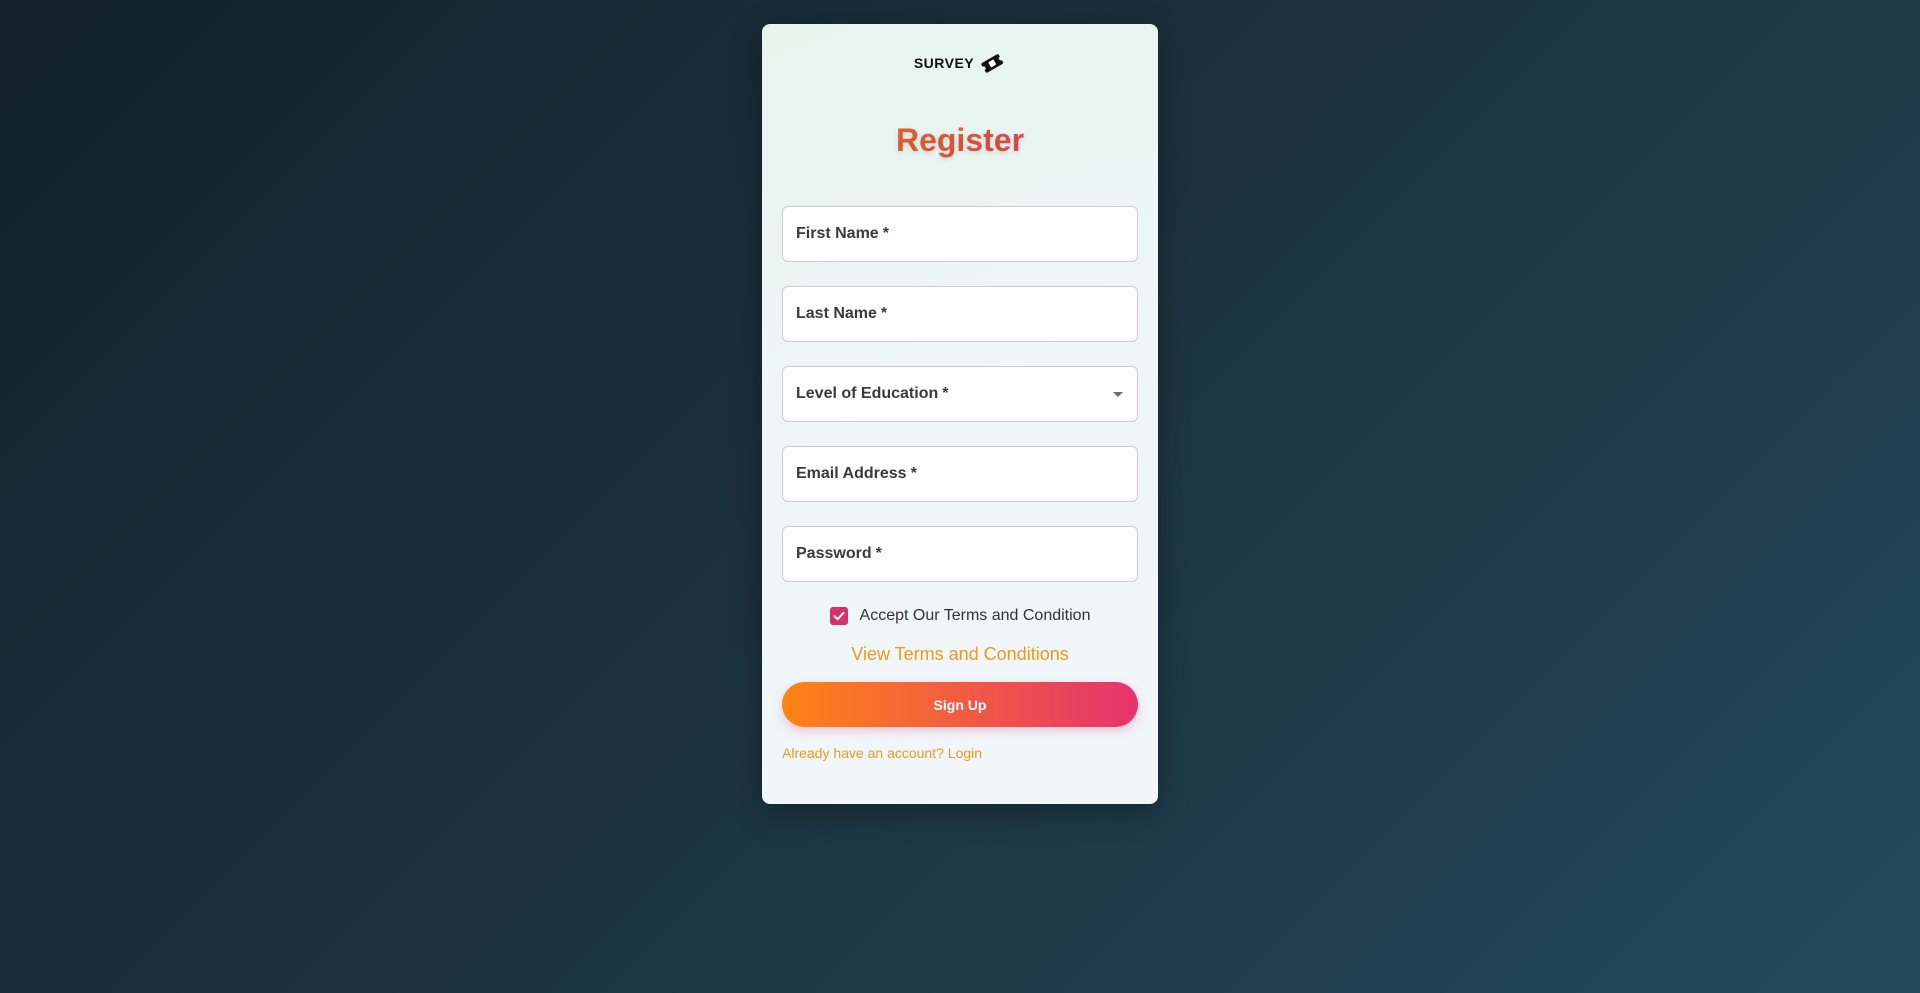 Image resolution: width=1920 pixels, height=993 pixels. I want to click on brand-name: SURVEY, so click(944, 63).